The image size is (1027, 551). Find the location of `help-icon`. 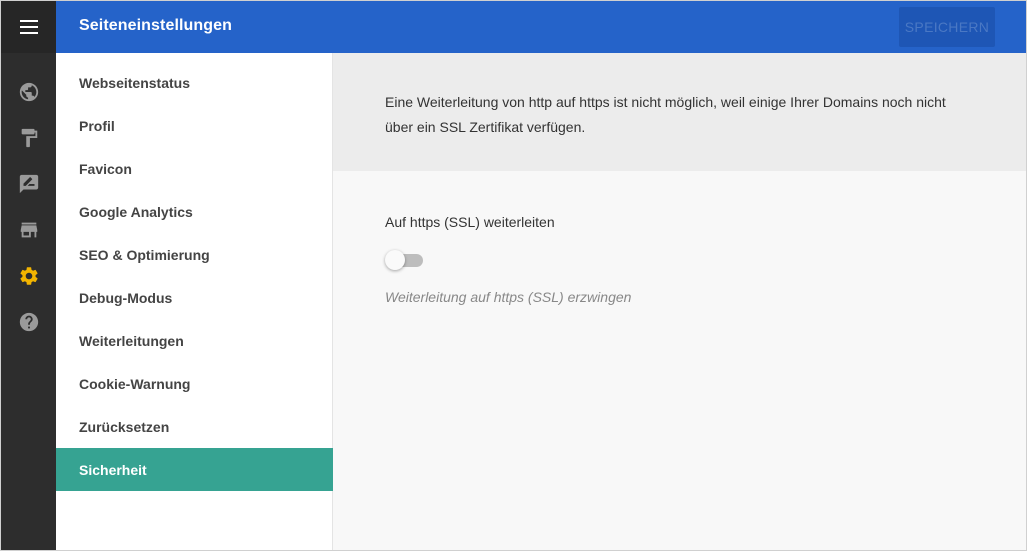

help-icon is located at coordinates (28, 322).